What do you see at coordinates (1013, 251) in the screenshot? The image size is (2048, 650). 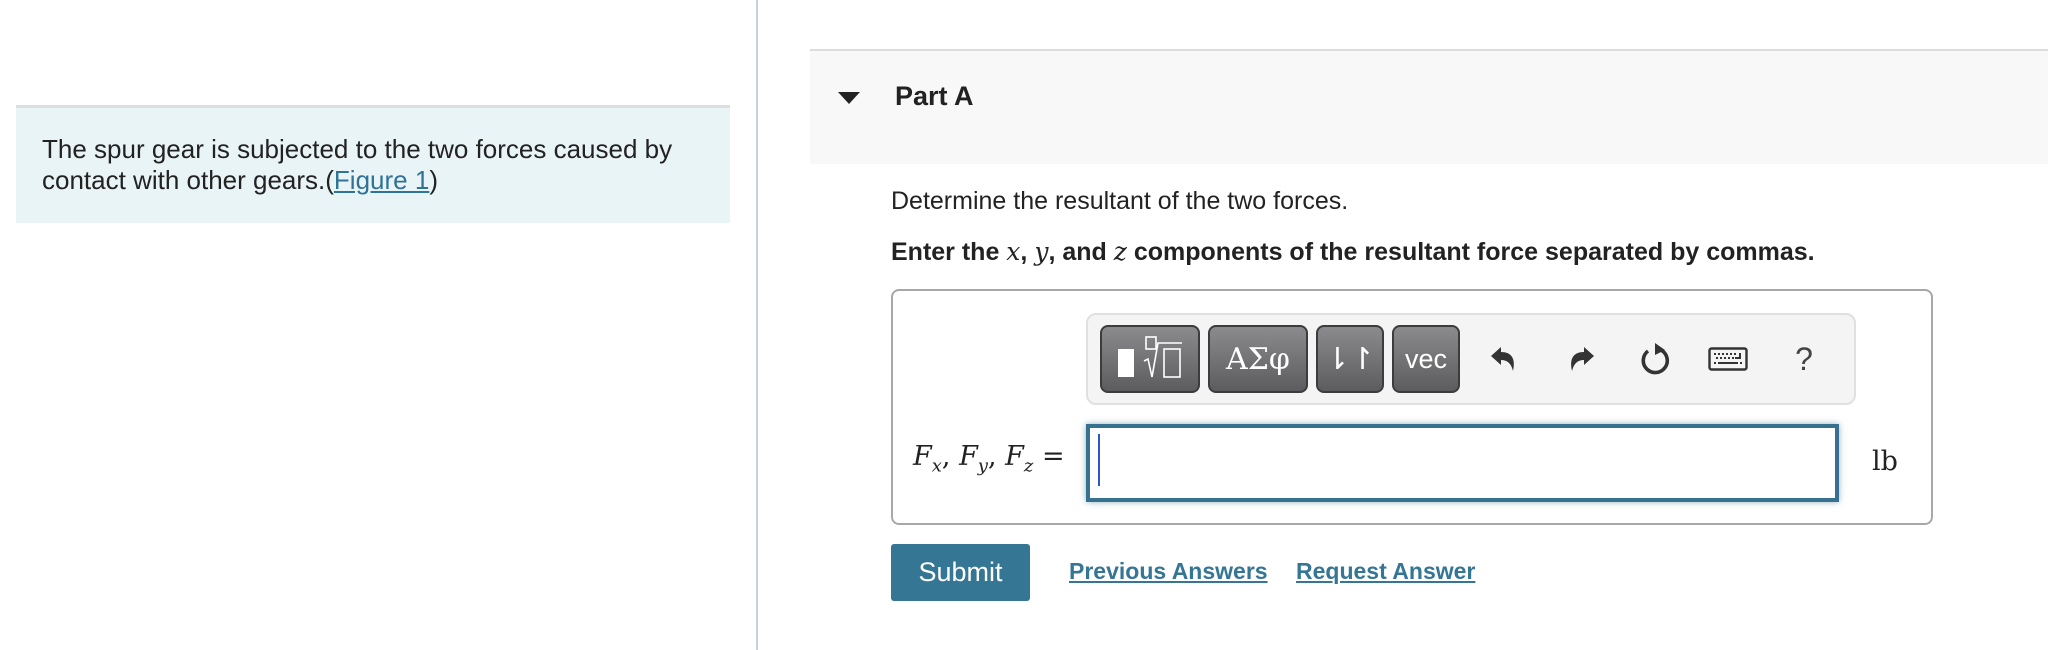 I see `var-x: x` at bounding box center [1013, 251].